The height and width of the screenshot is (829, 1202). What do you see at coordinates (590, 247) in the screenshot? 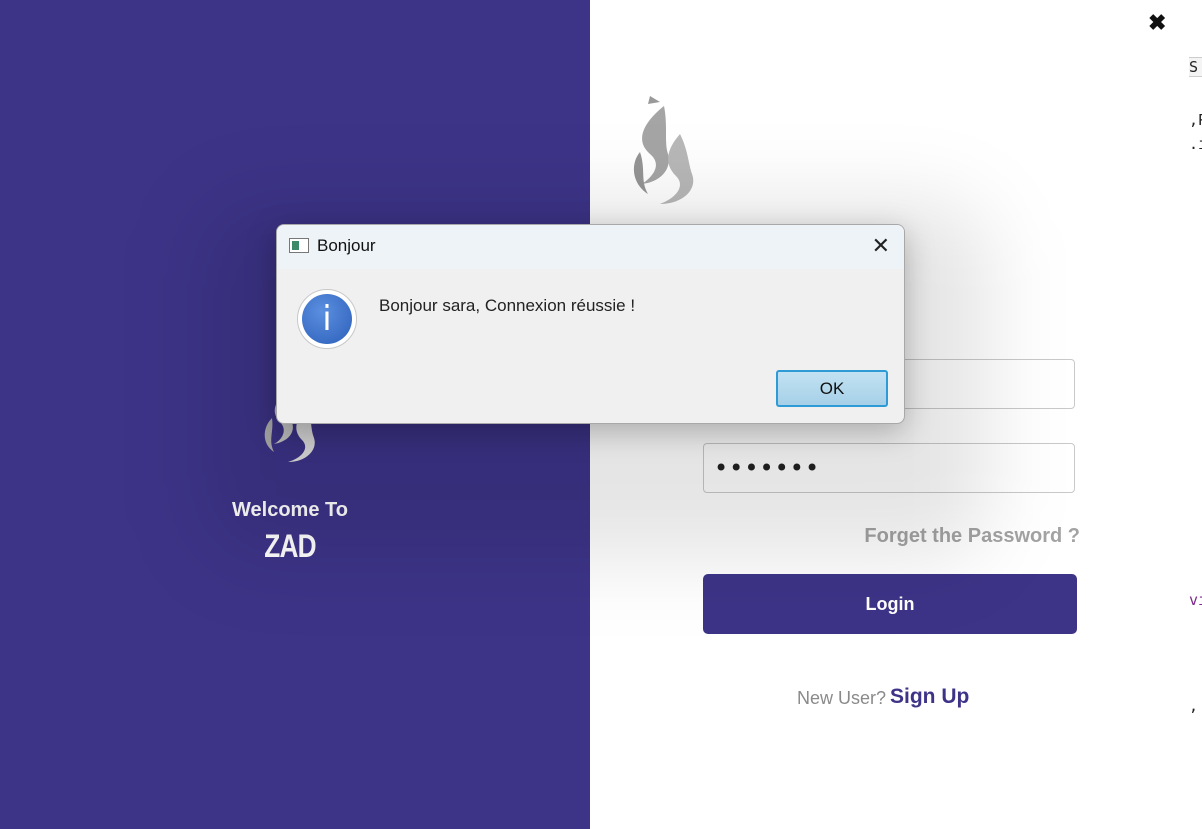
I see `dialog-titlebar: Bonjour ✕` at bounding box center [590, 247].